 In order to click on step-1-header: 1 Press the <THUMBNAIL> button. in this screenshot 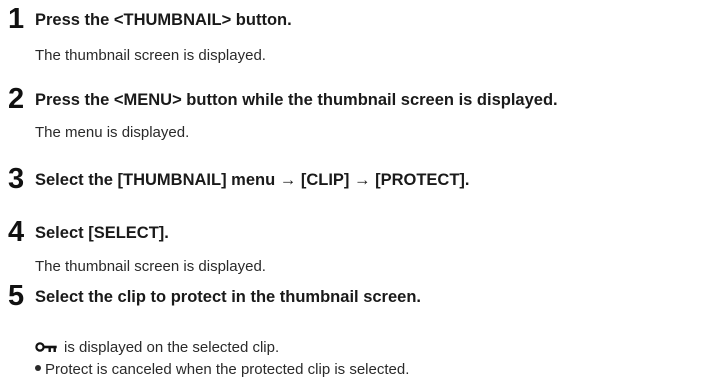, I will do `click(355, 19)`.